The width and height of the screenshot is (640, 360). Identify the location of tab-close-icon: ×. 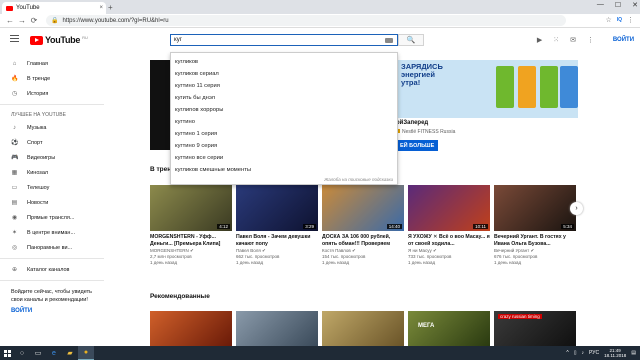
(102, 8).